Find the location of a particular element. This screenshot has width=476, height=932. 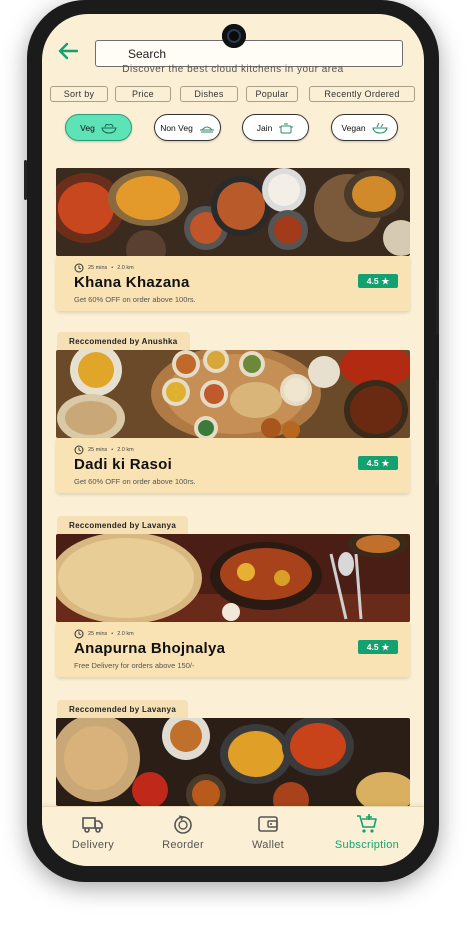

bowl-icon is located at coordinates (109, 128).